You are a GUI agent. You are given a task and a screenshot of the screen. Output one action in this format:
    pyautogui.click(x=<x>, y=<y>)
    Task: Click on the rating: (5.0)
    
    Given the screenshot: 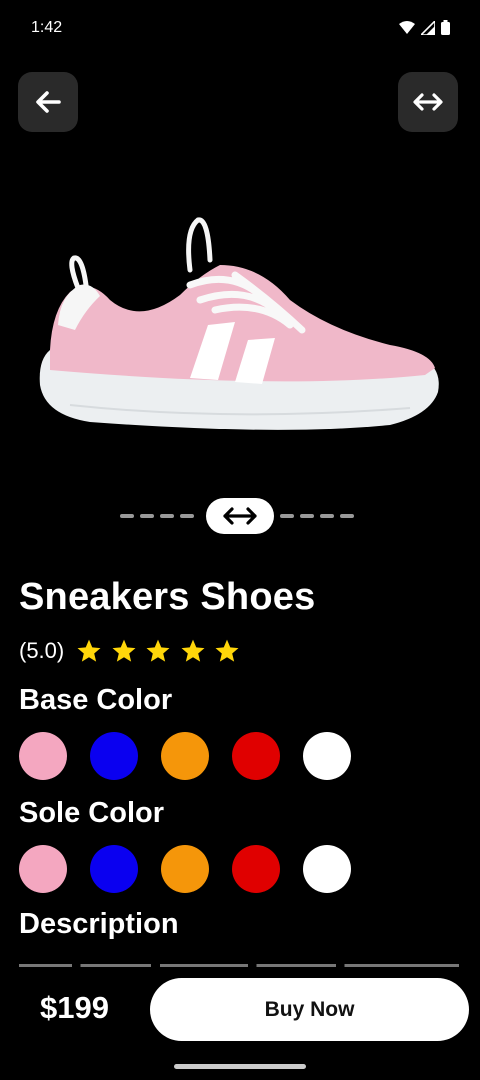 What is the action you would take?
    pyautogui.click(x=134, y=651)
    